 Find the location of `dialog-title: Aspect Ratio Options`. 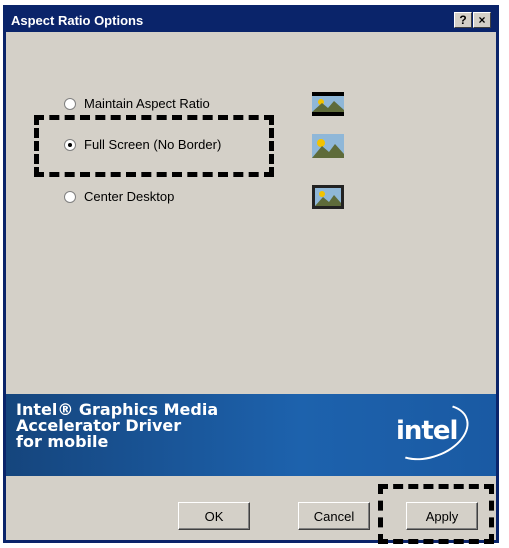

dialog-title: Aspect Ratio Options is located at coordinates (77, 20).